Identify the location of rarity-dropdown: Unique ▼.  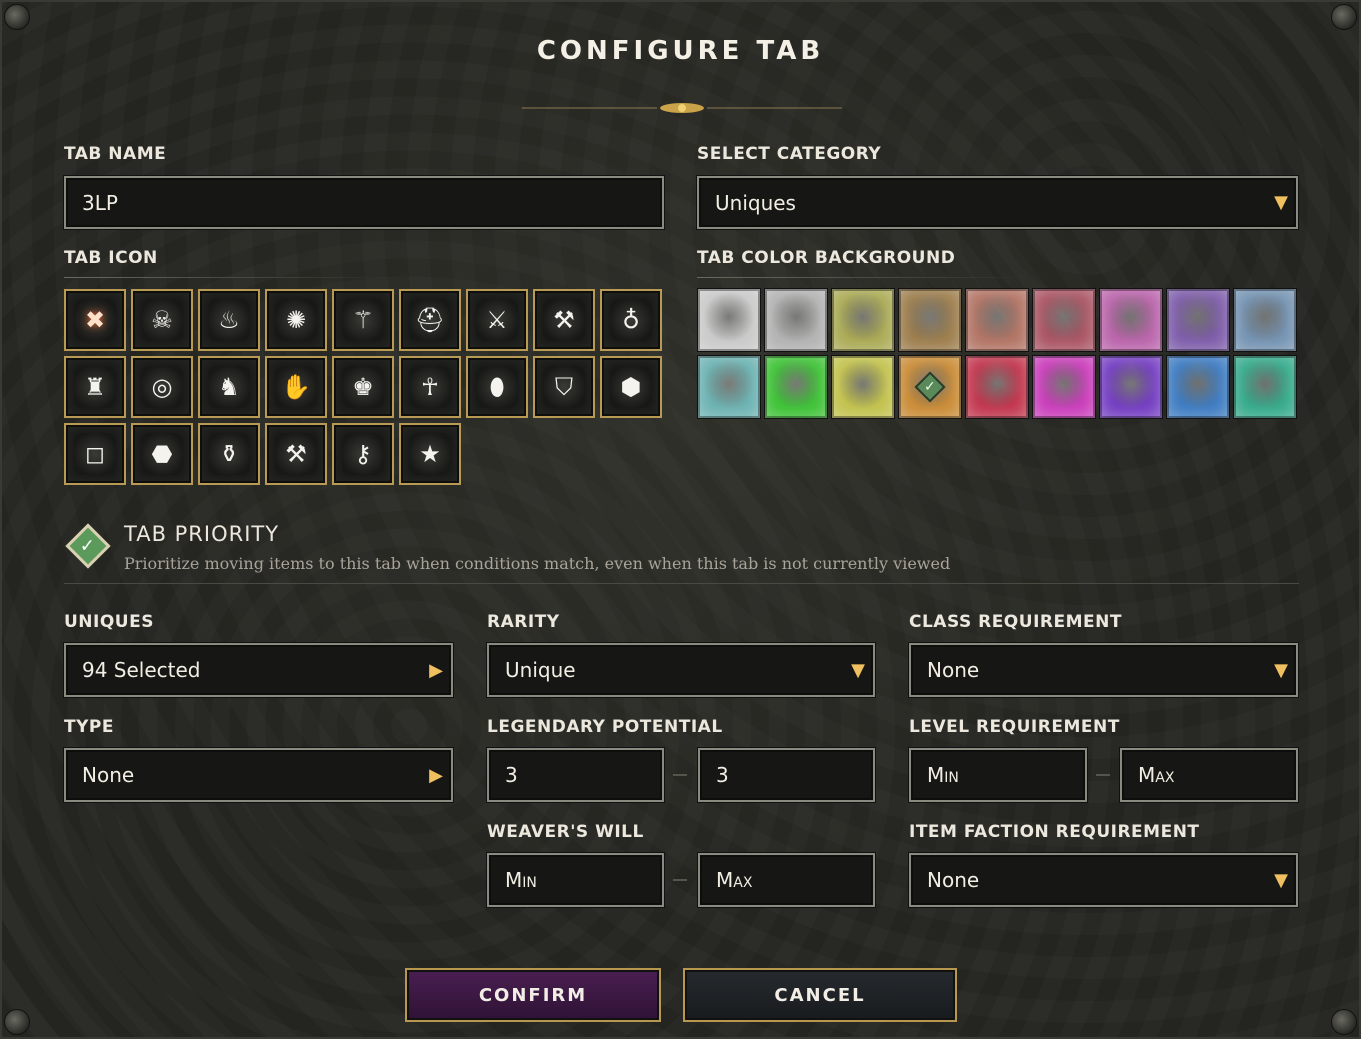
(681, 670).